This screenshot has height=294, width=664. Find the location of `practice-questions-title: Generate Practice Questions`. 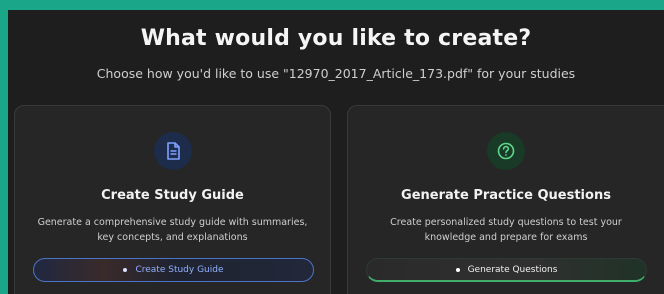

practice-questions-title: Generate Practice Questions is located at coordinates (506, 195).